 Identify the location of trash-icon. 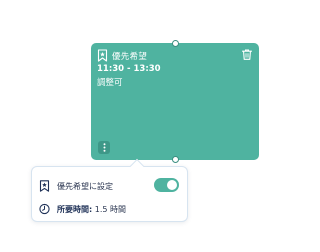
(247, 54).